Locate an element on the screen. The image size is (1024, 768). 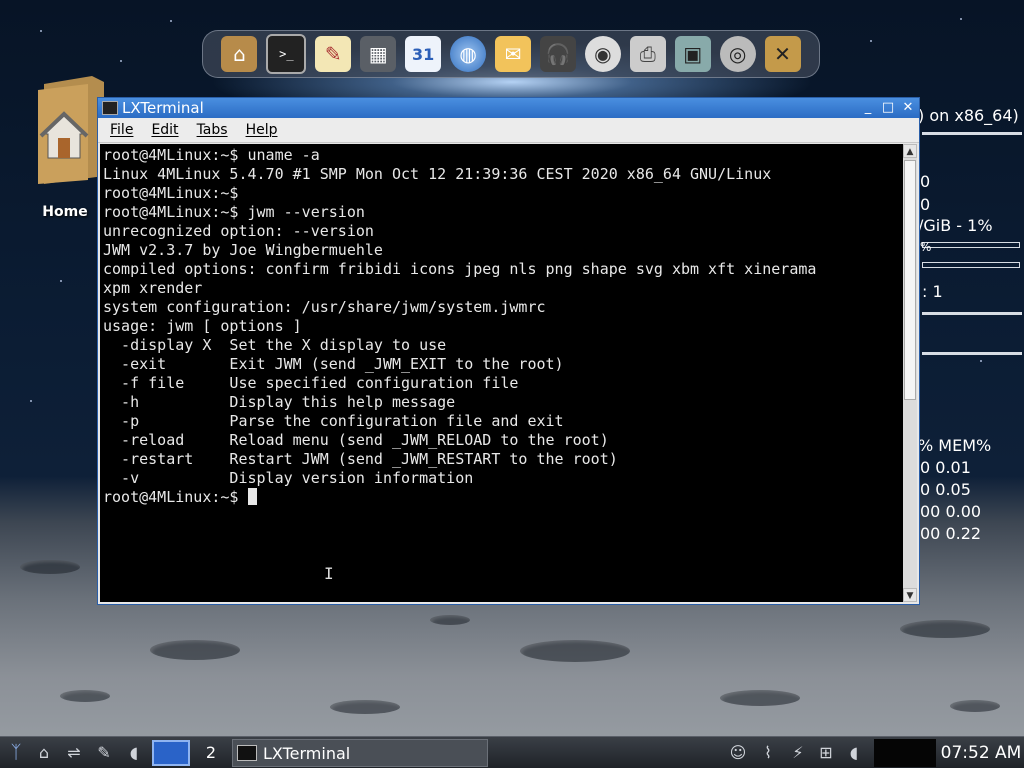
conky-disk-bar is located at coordinates (971, 245).